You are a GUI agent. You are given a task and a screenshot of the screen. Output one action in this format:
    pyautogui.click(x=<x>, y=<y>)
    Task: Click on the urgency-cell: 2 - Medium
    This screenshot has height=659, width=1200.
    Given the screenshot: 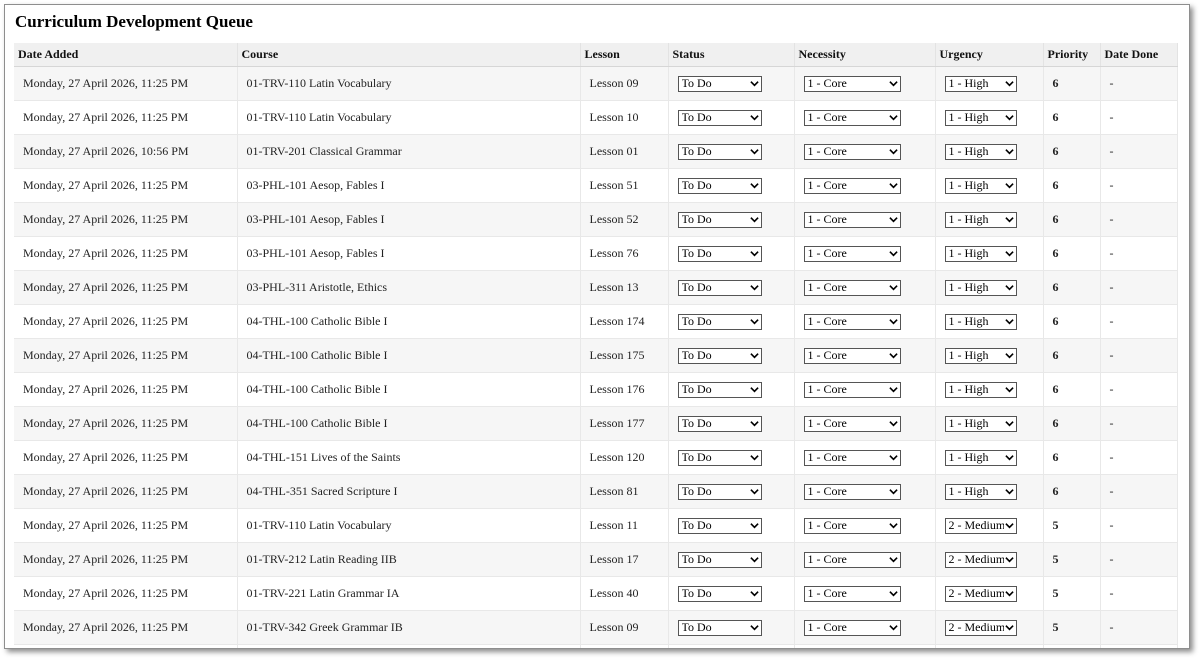 What is the action you would take?
    pyautogui.click(x=989, y=593)
    